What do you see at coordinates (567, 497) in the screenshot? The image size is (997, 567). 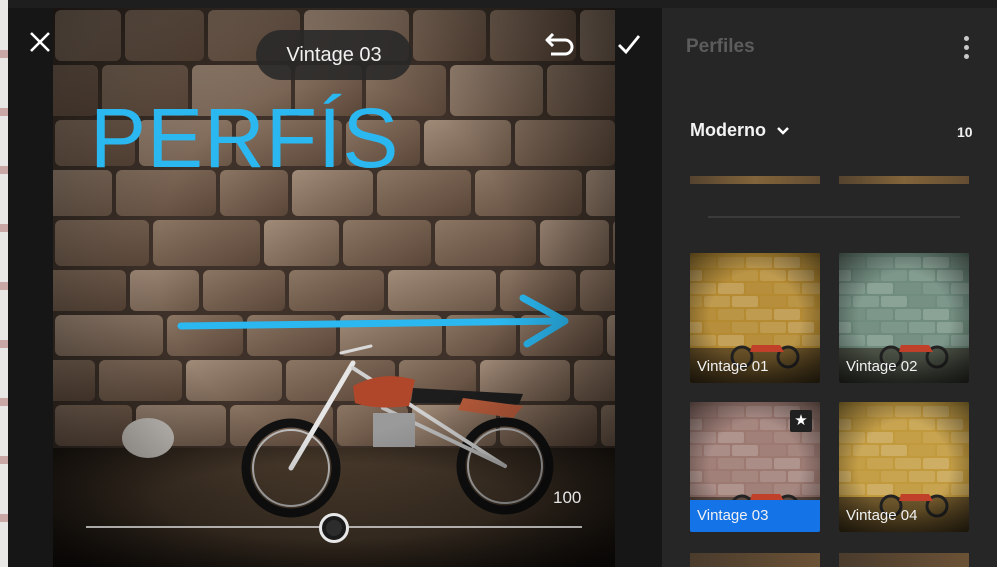 I see `amount-value: 100` at bounding box center [567, 497].